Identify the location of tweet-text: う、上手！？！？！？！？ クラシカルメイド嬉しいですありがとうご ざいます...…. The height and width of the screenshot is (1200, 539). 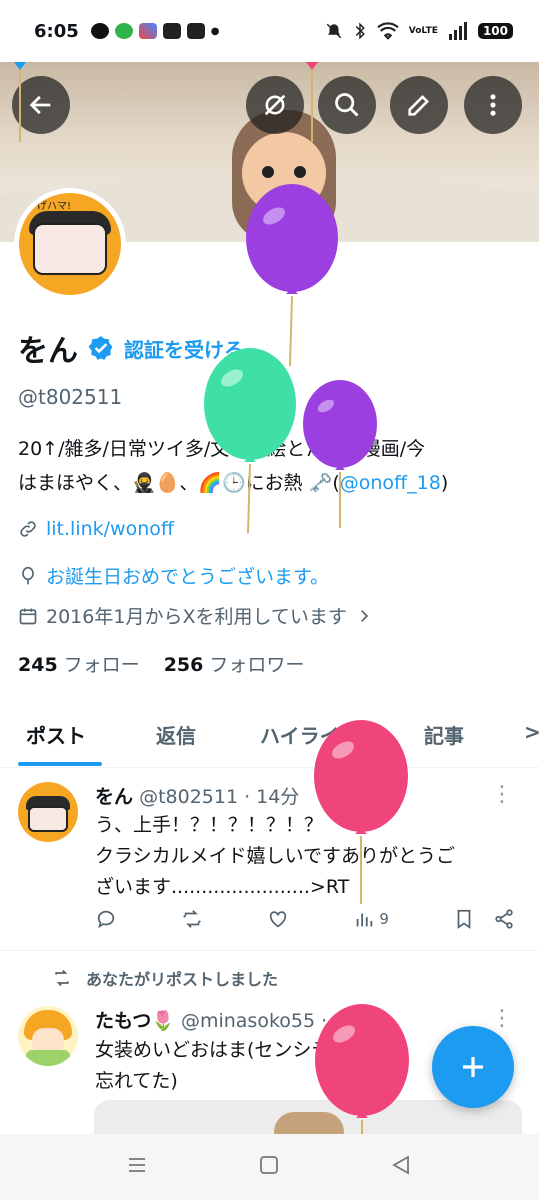
(305, 856).